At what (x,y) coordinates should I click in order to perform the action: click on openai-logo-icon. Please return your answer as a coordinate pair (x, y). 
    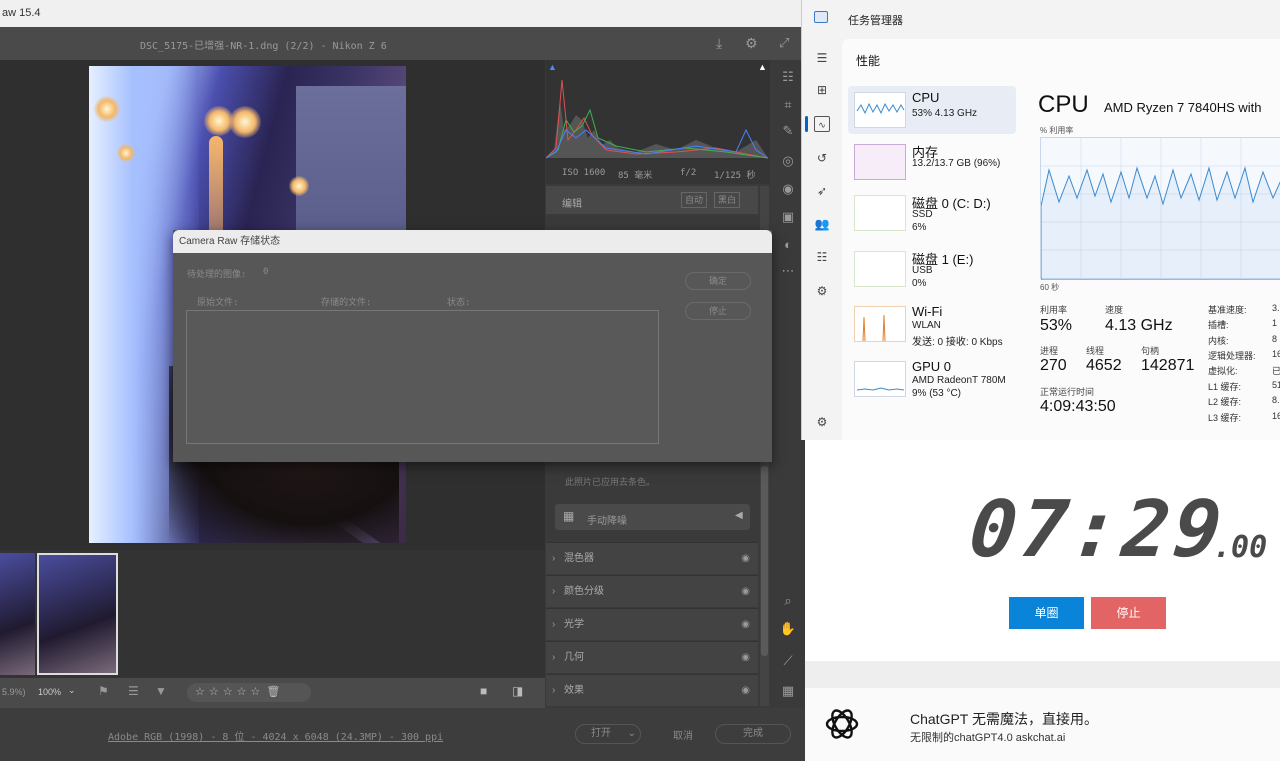
    Looking at the image, I should click on (842, 724).